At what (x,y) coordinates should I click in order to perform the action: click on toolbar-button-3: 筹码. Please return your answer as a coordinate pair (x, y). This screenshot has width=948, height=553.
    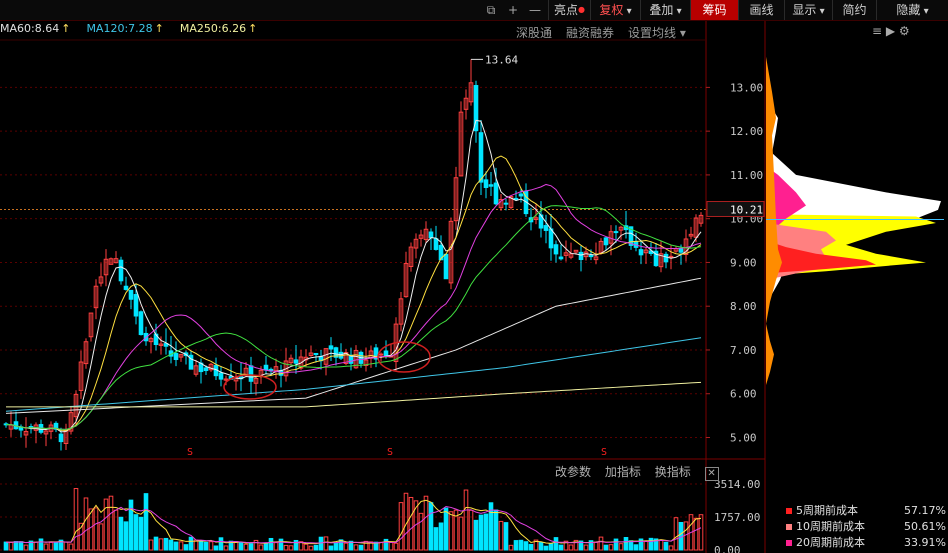
    Looking at the image, I should click on (714, 10).